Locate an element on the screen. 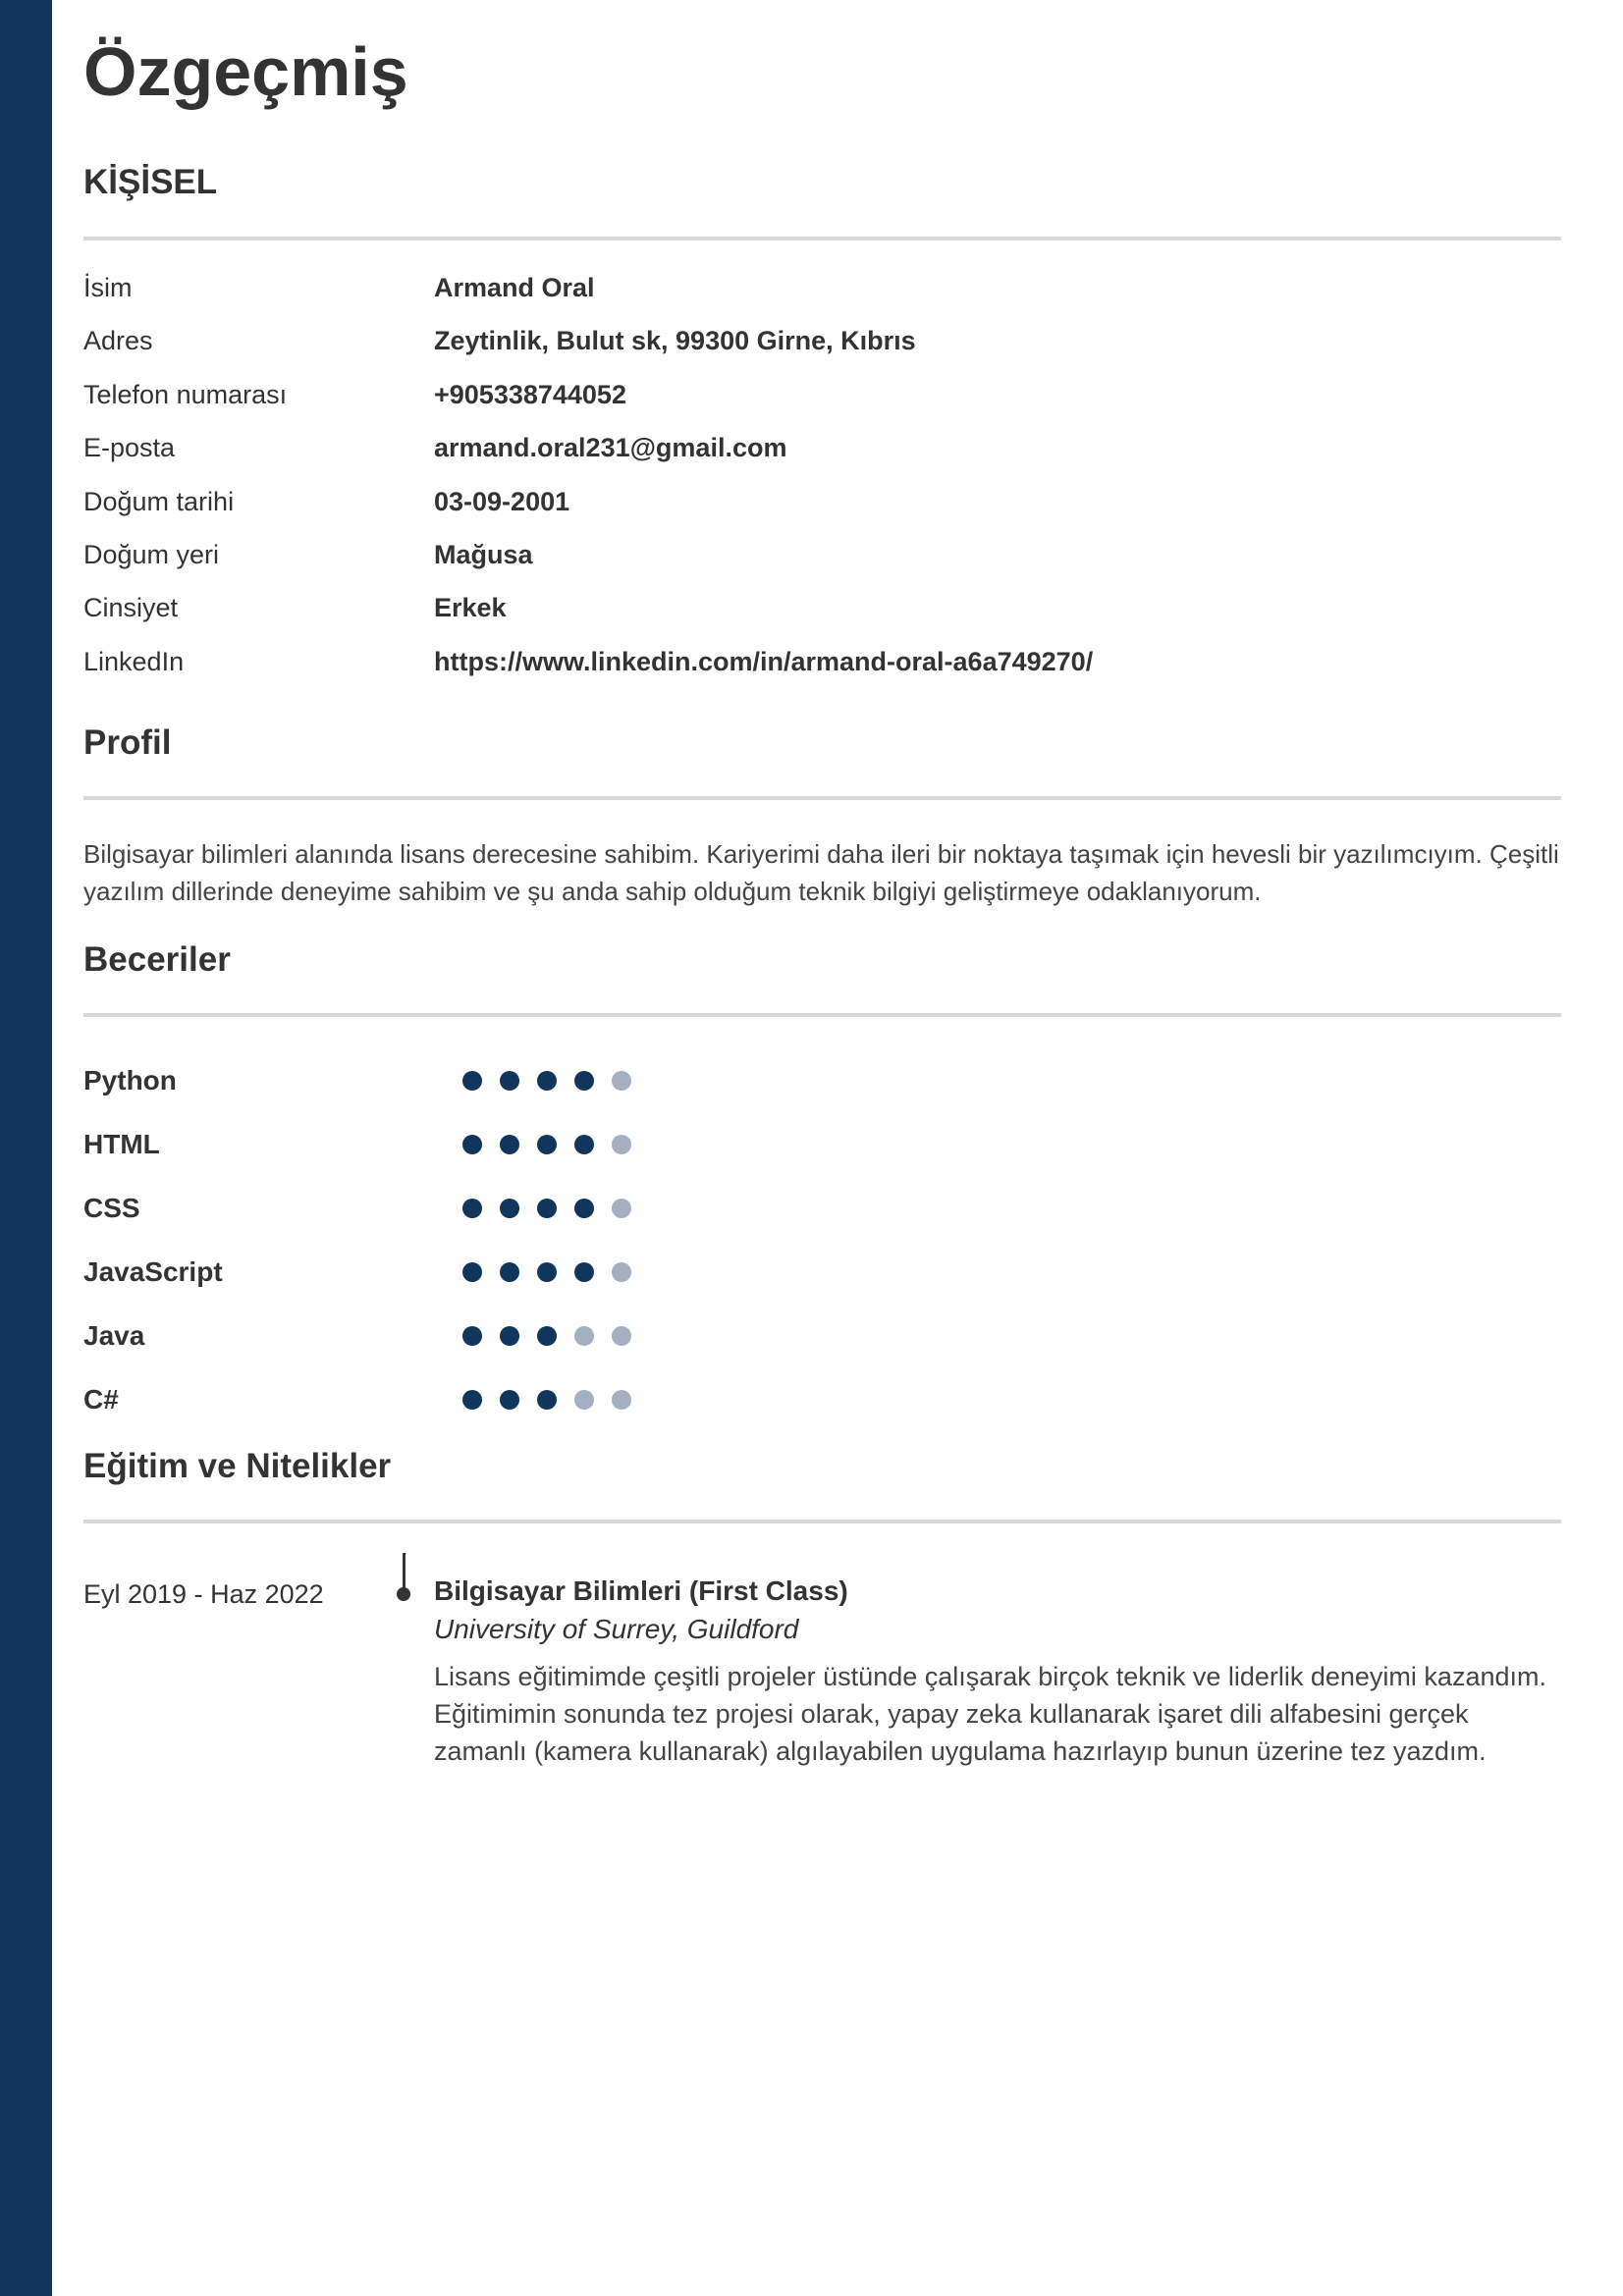  education-heading: Eğitim ve Nitelikler is located at coordinates (237, 1466).